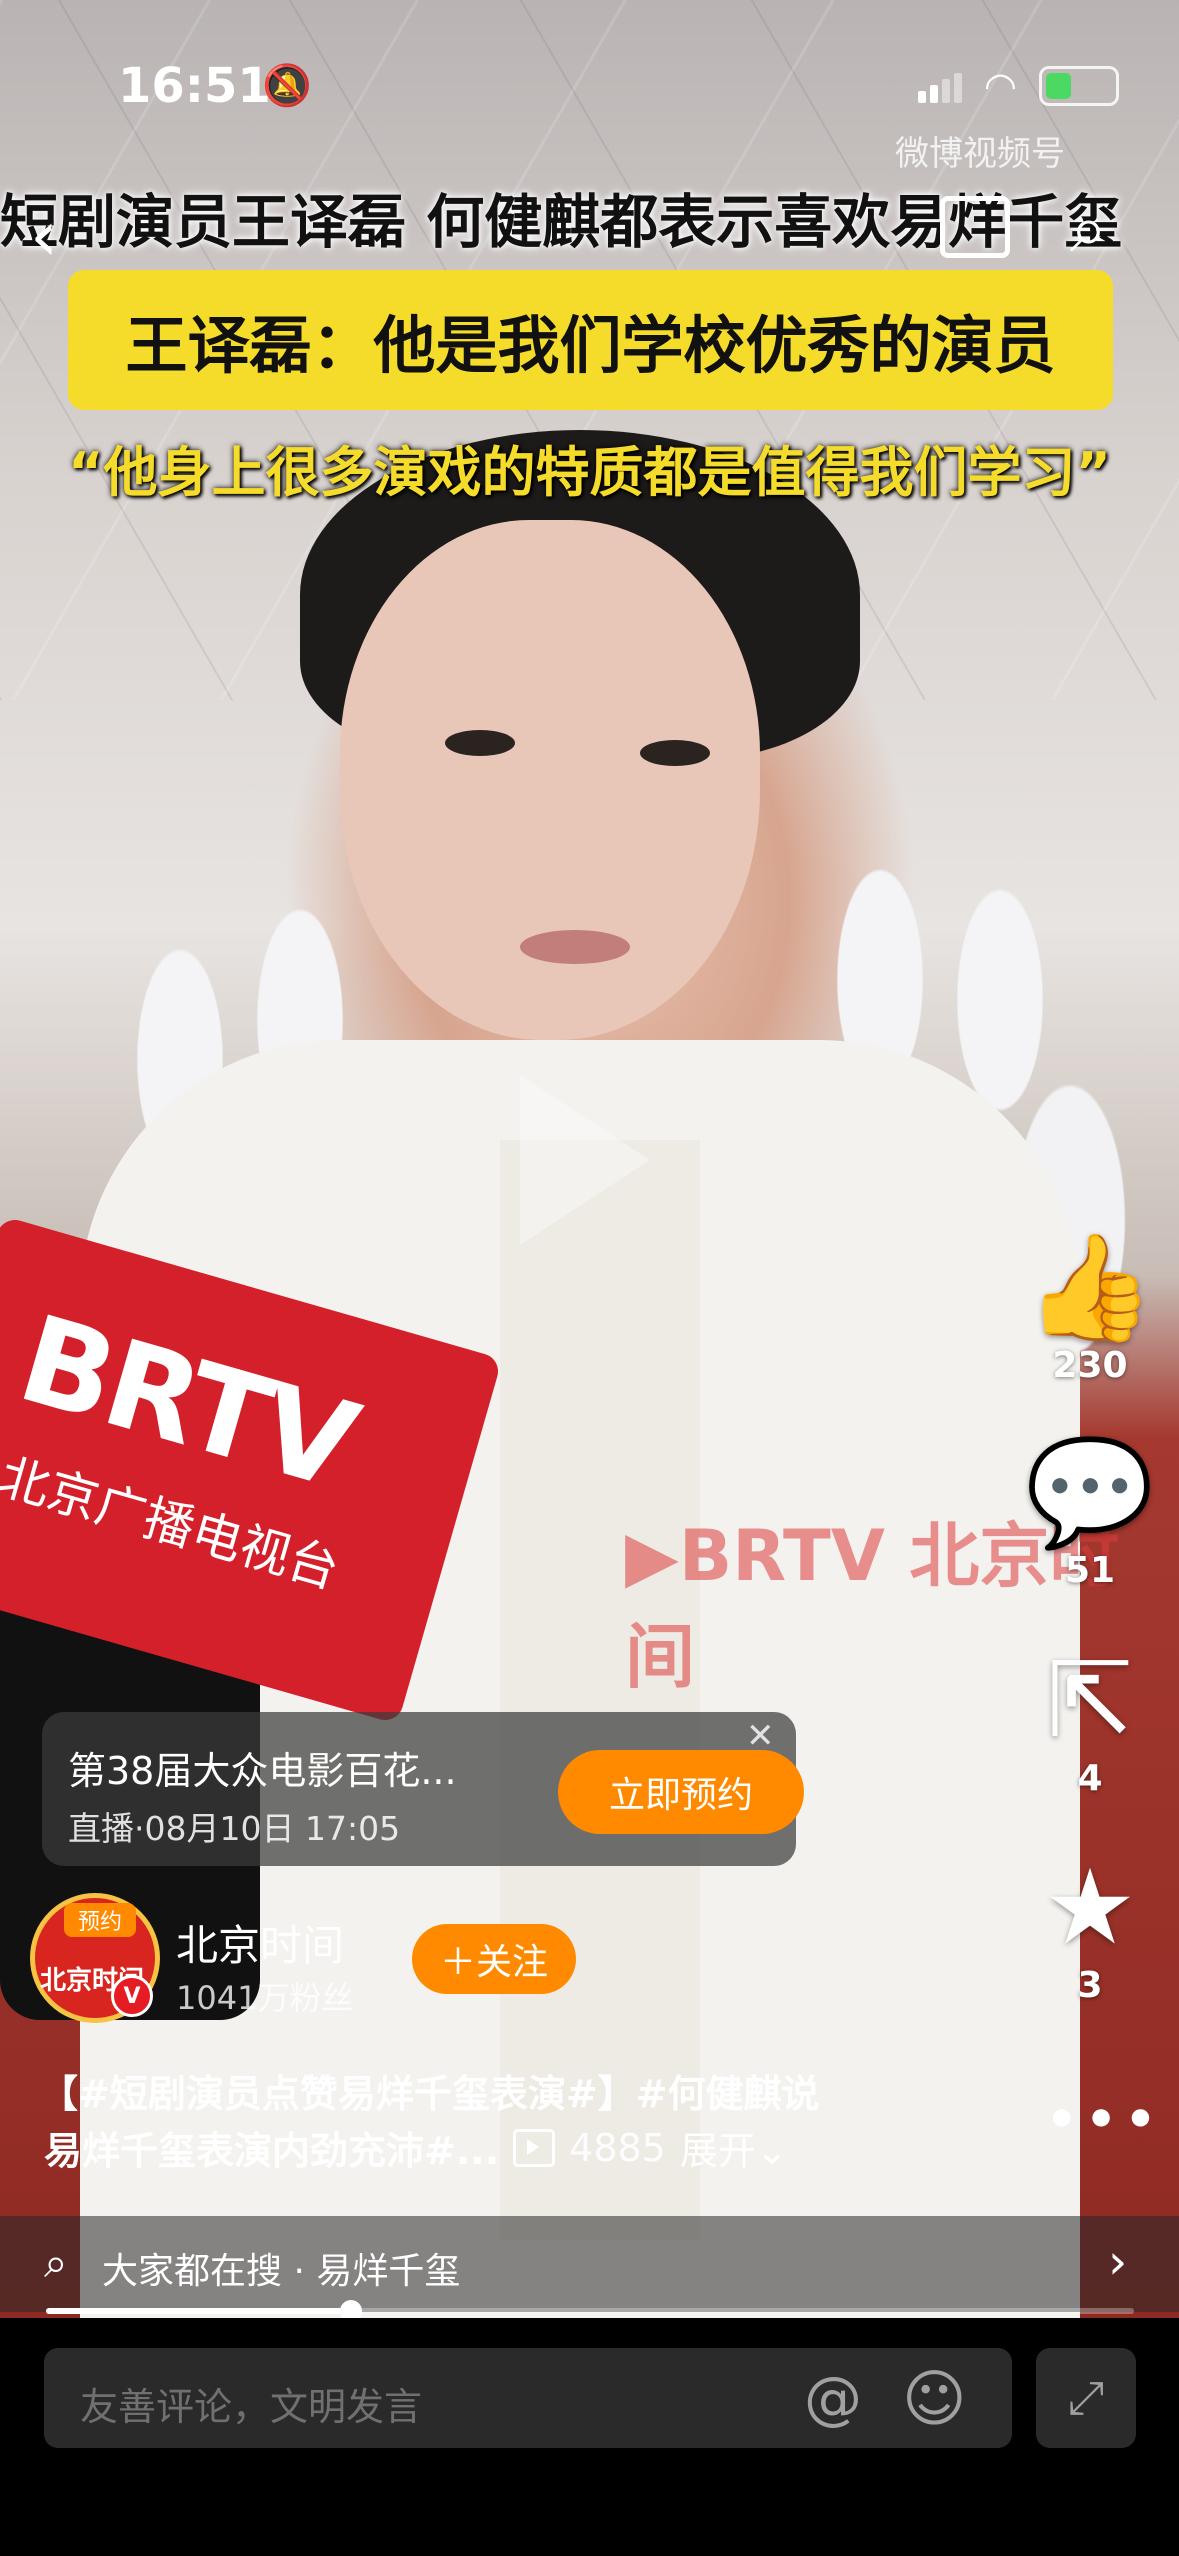 The width and height of the screenshot is (1179, 2556). I want to click on chevron-left-icon: ‹, so click(44, 236).